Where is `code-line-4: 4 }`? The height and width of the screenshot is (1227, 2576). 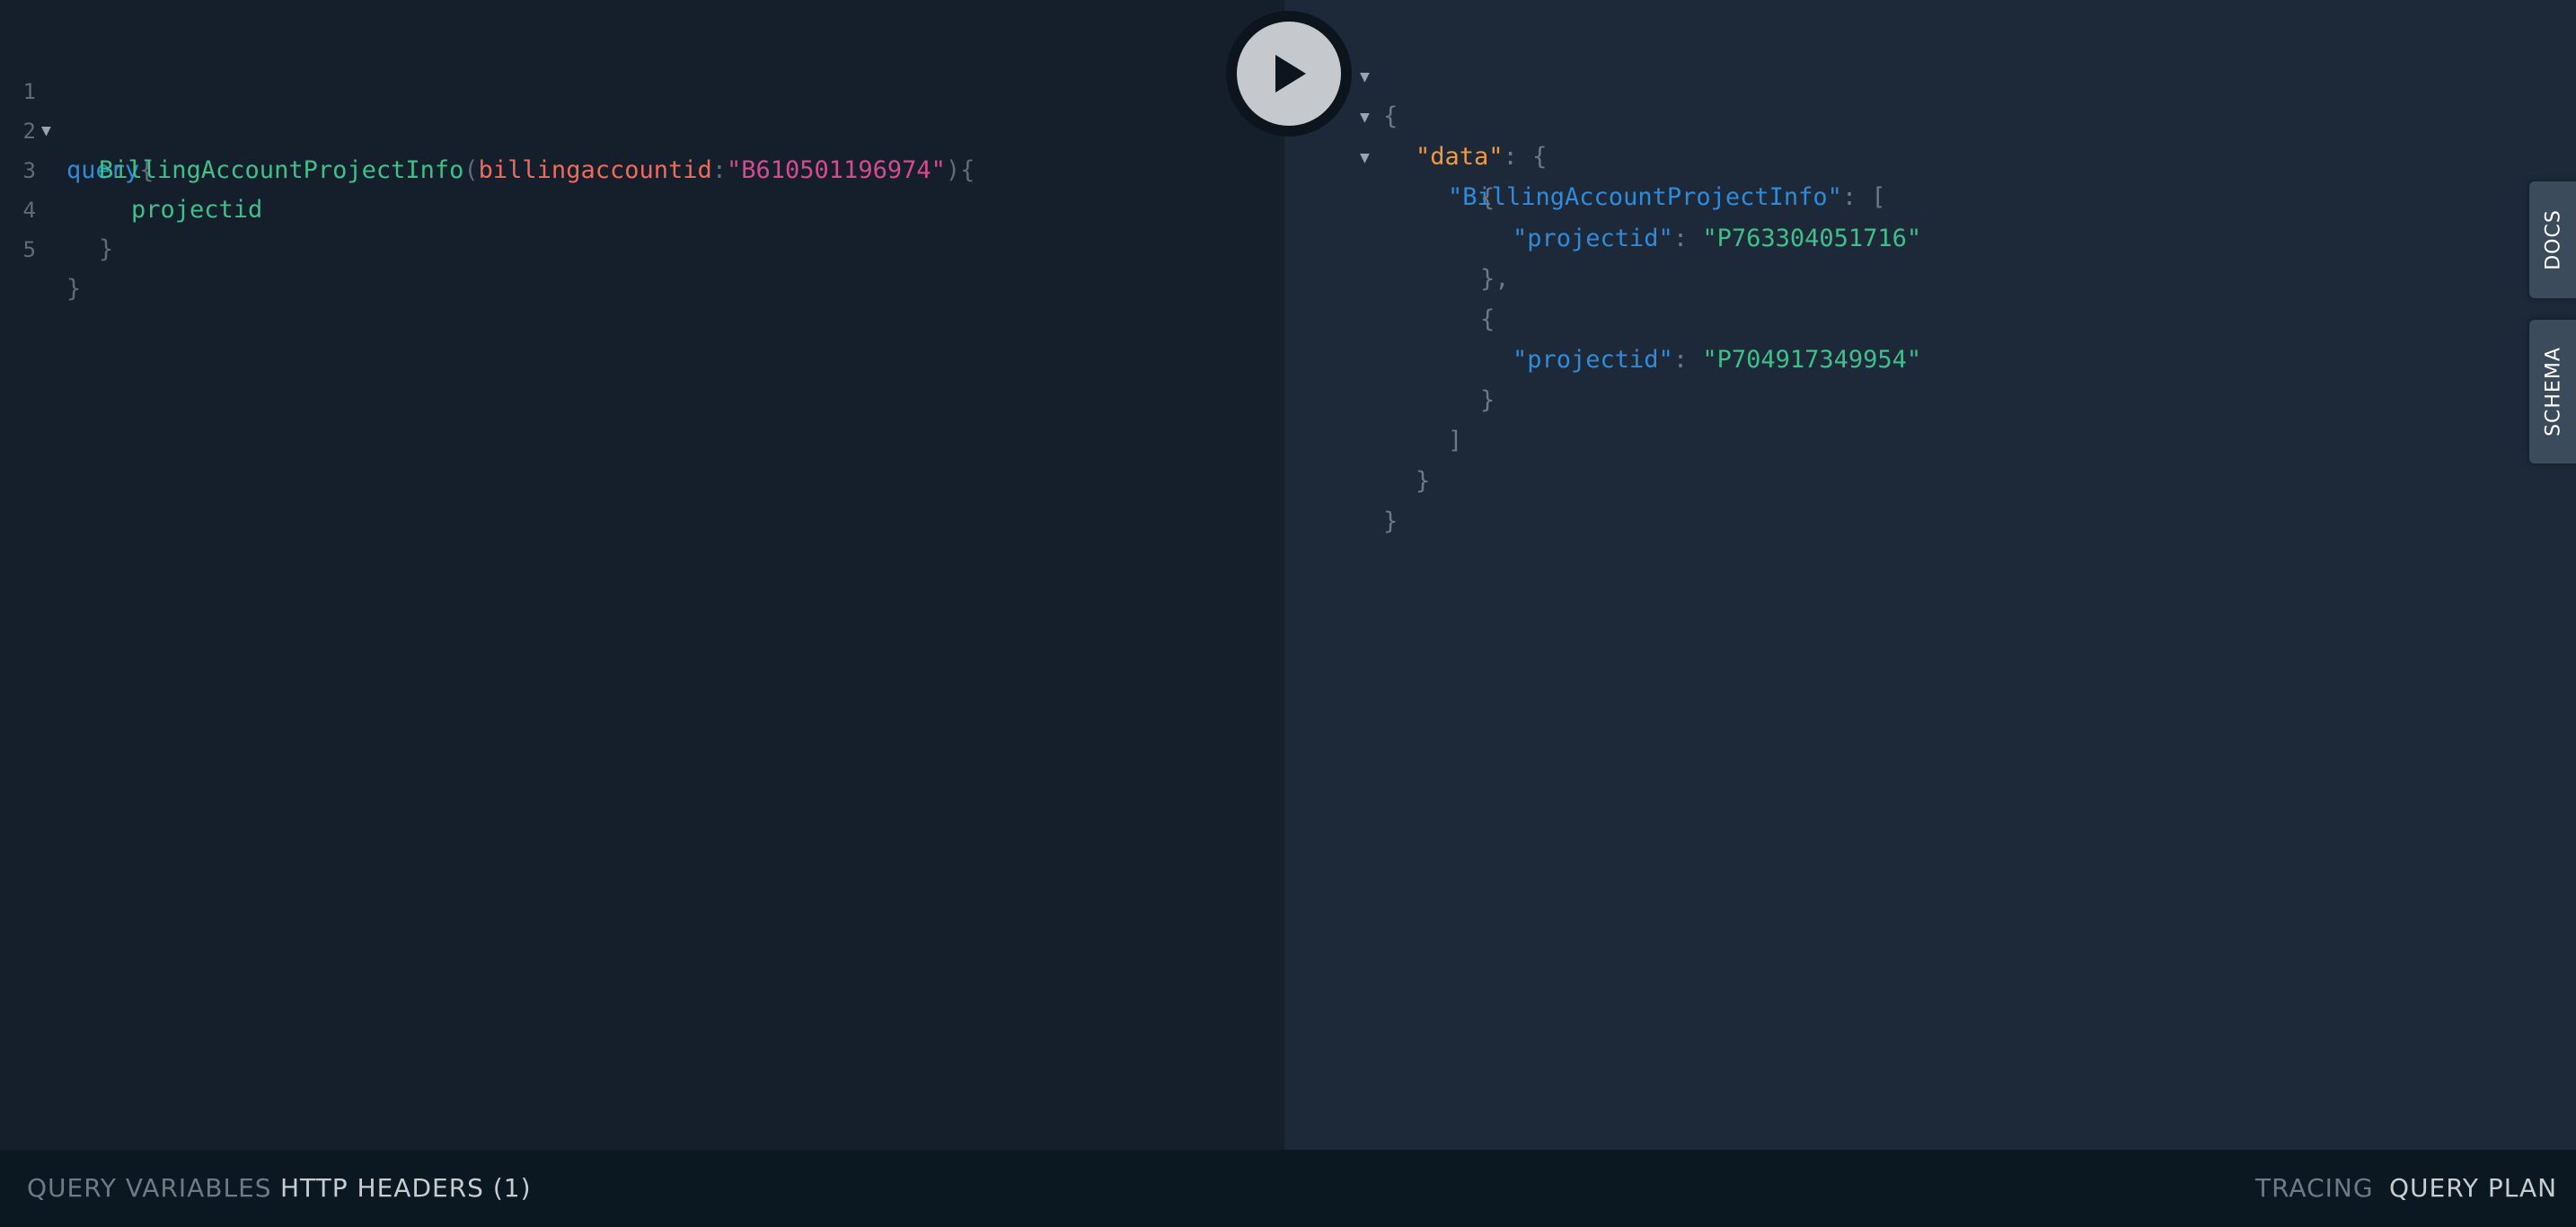
code-line-4: 4 } is located at coordinates (628, 207).